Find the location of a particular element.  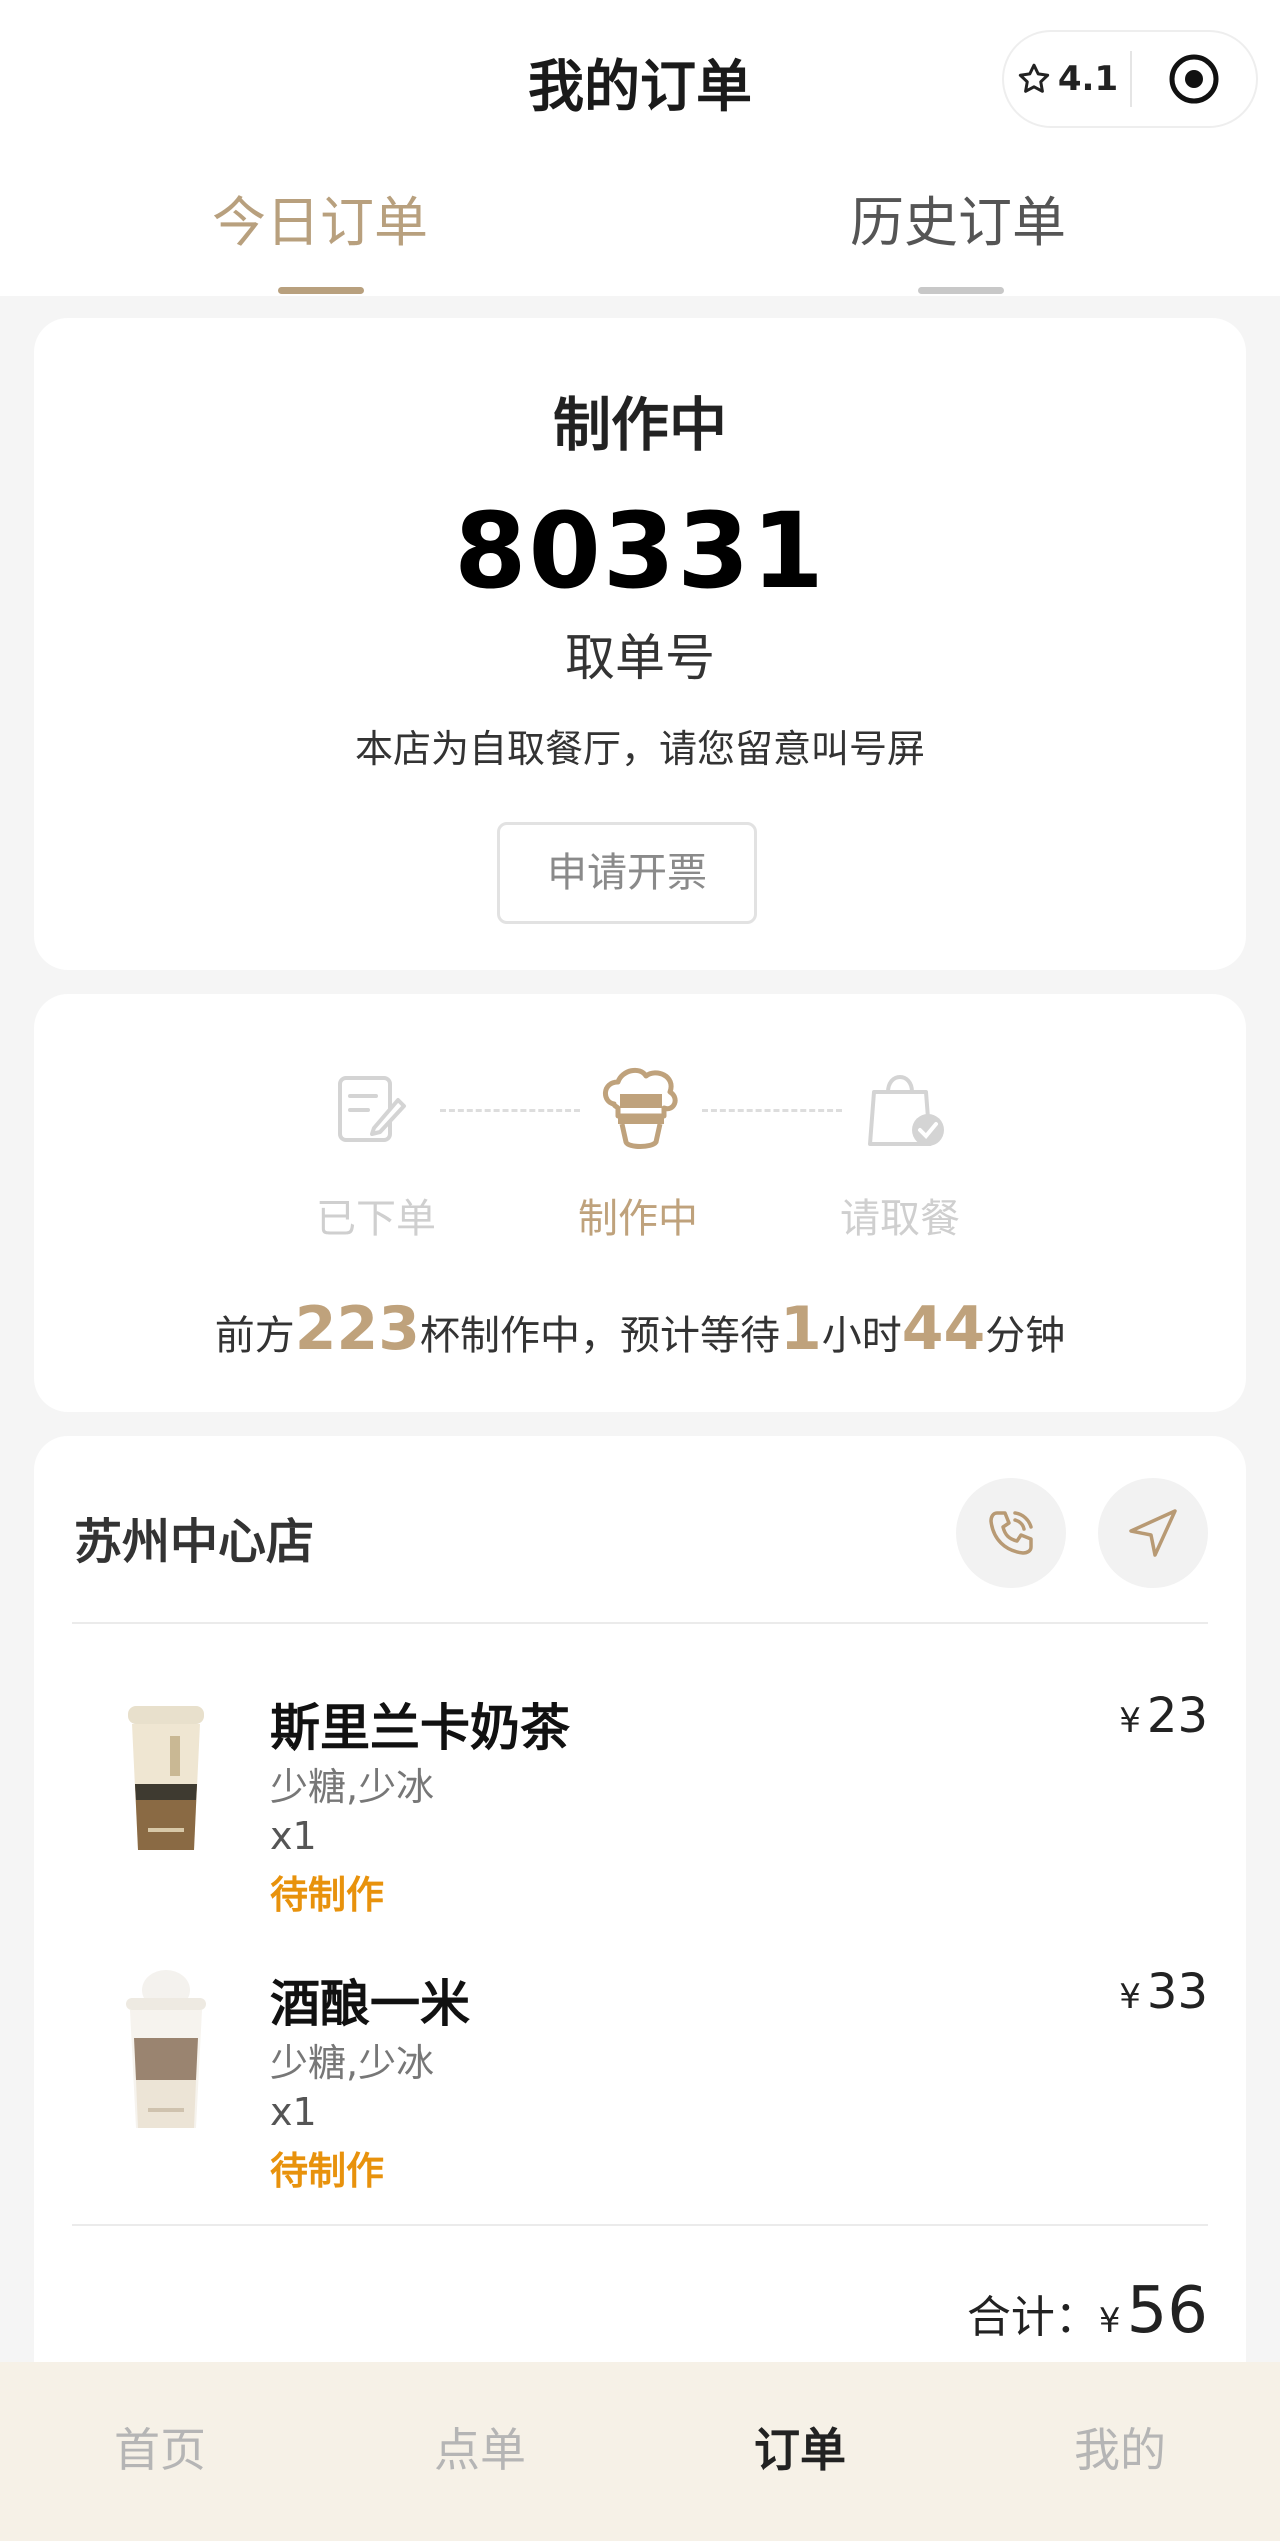

hours-unit: 小时 is located at coordinates (861, 1336).